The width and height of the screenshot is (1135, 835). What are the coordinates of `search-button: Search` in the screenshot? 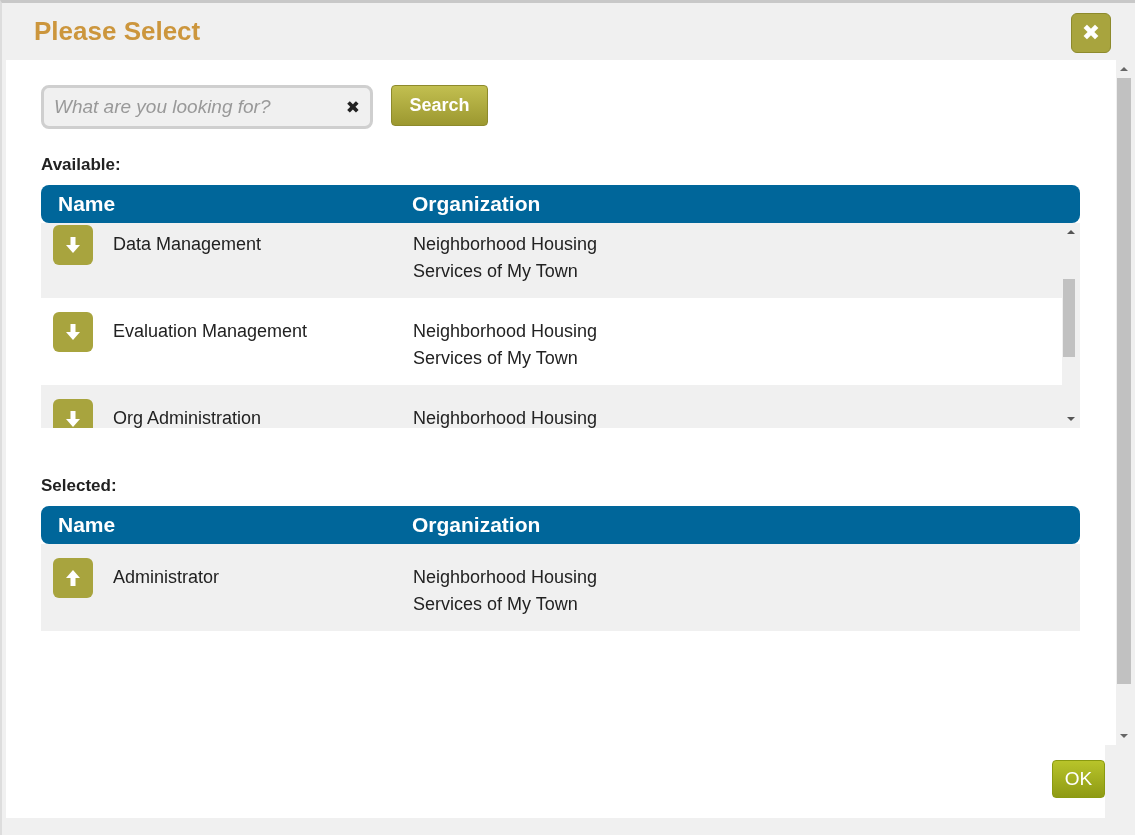 It's located at (439, 105).